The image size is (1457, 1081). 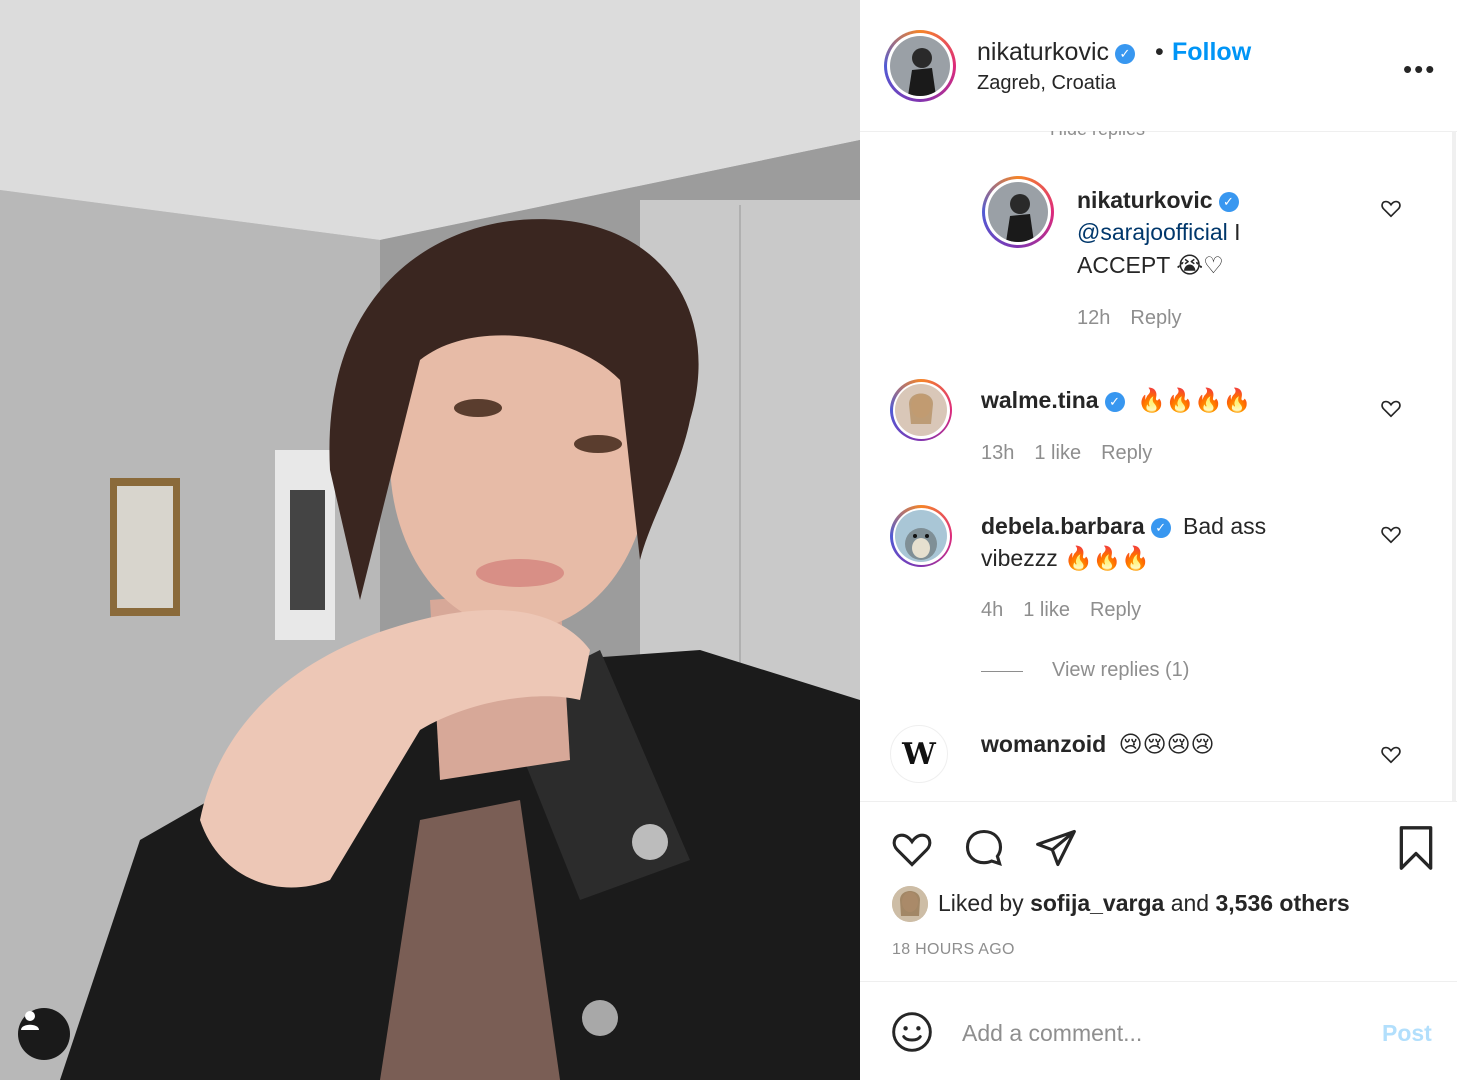 What do you see at coordinates (1225, 526) in the screenshot?
I see `comment-text: Bad ass` at bounding box center [1225, 526].